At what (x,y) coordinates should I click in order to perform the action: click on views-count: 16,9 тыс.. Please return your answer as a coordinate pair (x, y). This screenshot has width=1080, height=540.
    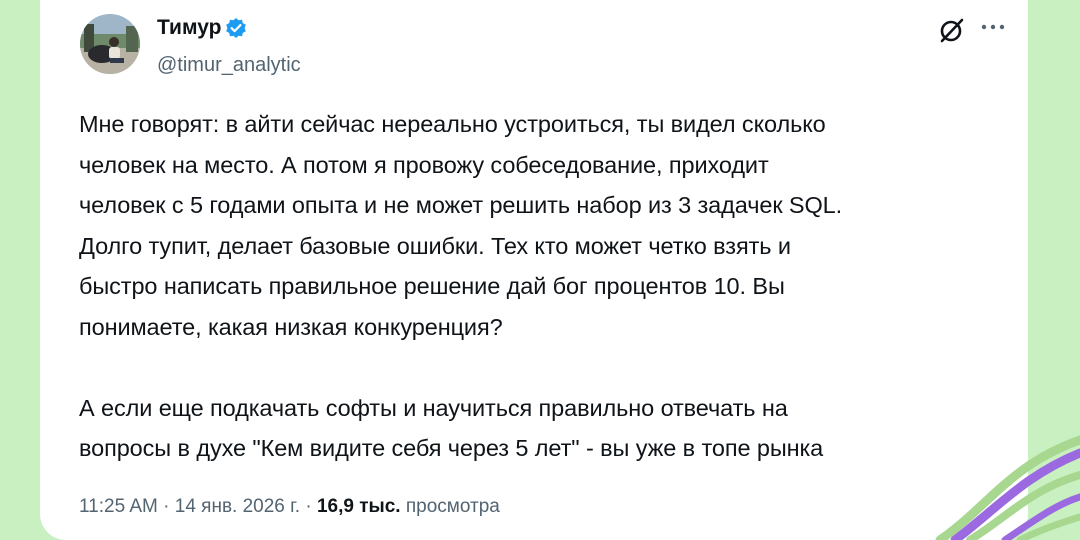
    Looking at the image, I should click on (358, 506).